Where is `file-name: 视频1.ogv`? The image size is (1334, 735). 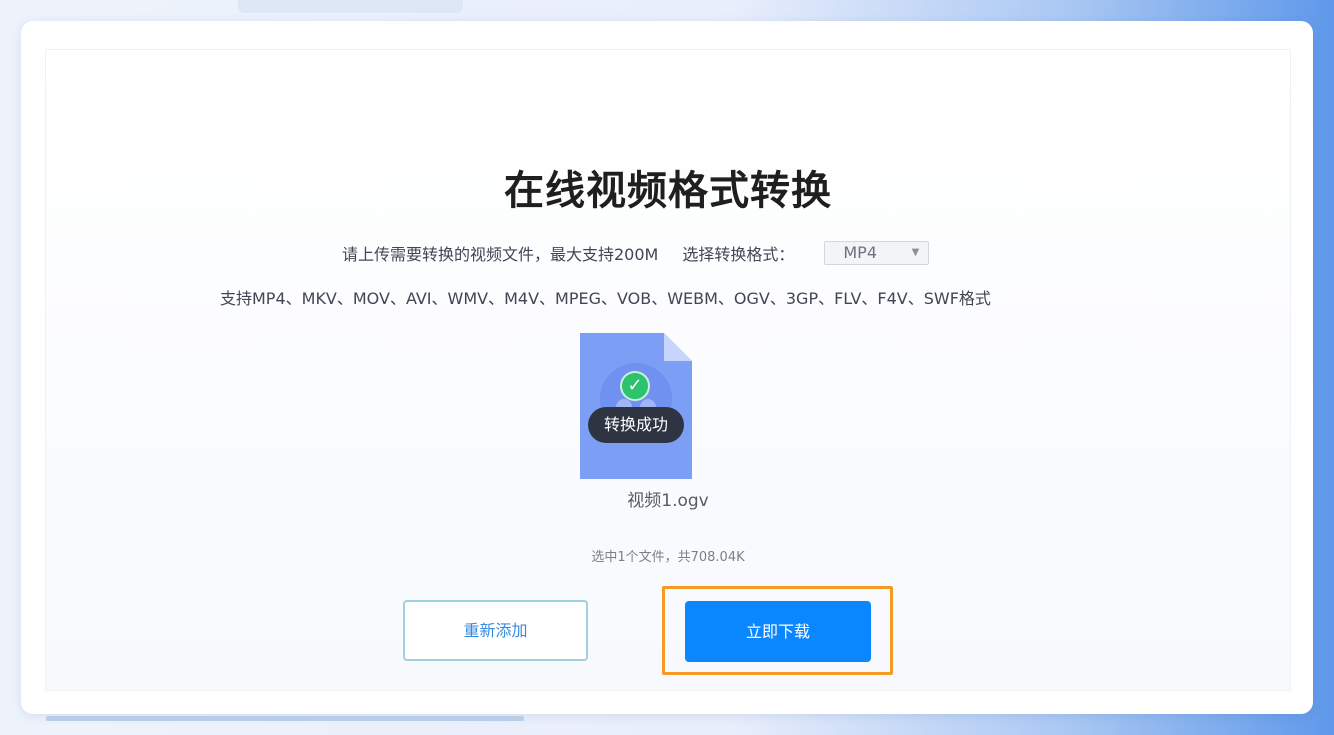 file-name: 视频1.ogv is located at coordinates (668, 501).